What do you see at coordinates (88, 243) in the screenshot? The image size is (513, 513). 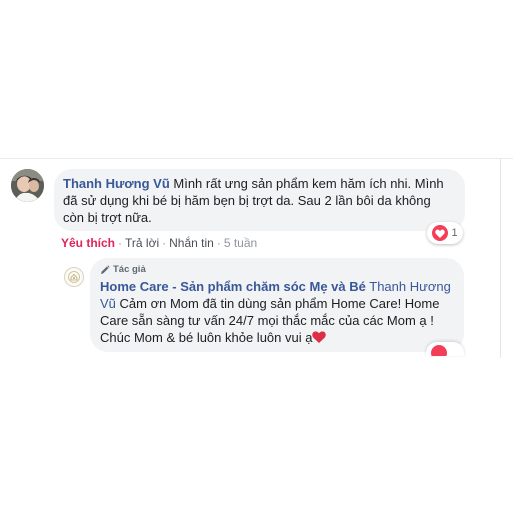 I see `like-link: Yêu thích` at bounding box center [88, 243].